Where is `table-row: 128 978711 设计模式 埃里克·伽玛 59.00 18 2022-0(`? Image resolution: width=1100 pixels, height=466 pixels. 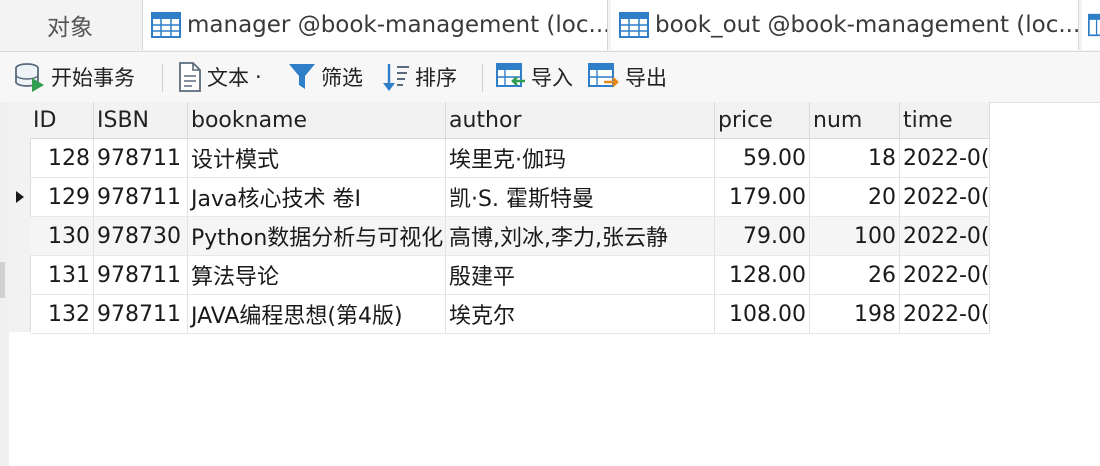
table-row: 128 978711 设计模式 埃里克·伽玛 59.00 18 2022-0( is located at coordinates (510, 158).